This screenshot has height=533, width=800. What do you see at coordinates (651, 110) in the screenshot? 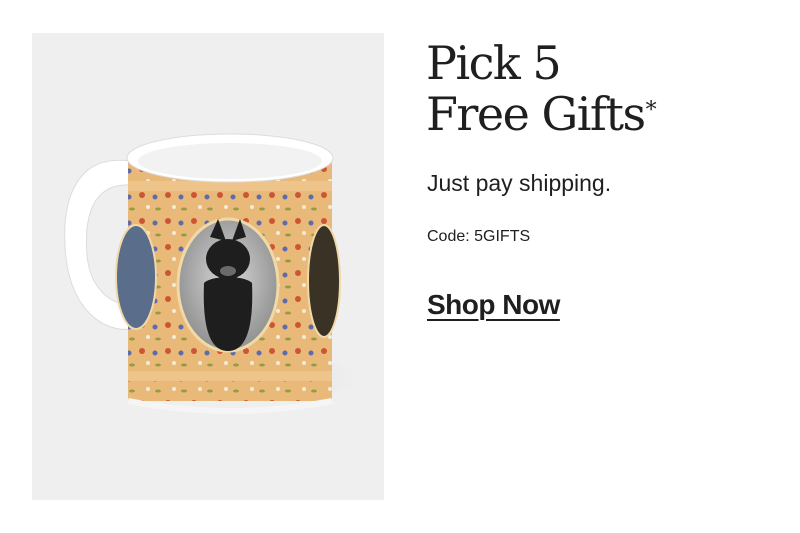
I see `footnote-asterisk: *` at bounding box center [651, 110].